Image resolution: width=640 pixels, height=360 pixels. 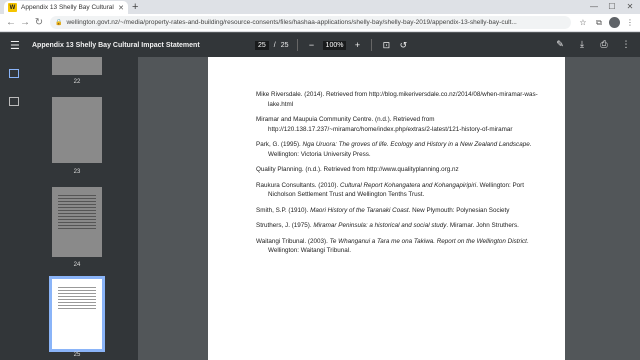 What do you see at coordinates (77, 172) in the screenshot?
I see `thumbnail-label: 23` at bounding box center [77, 172].